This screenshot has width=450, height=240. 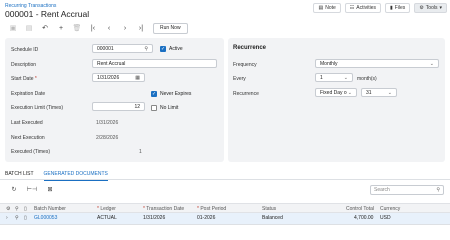 I want to click on schedule-id-label: Schedule ID, so click(x=25, y=50).